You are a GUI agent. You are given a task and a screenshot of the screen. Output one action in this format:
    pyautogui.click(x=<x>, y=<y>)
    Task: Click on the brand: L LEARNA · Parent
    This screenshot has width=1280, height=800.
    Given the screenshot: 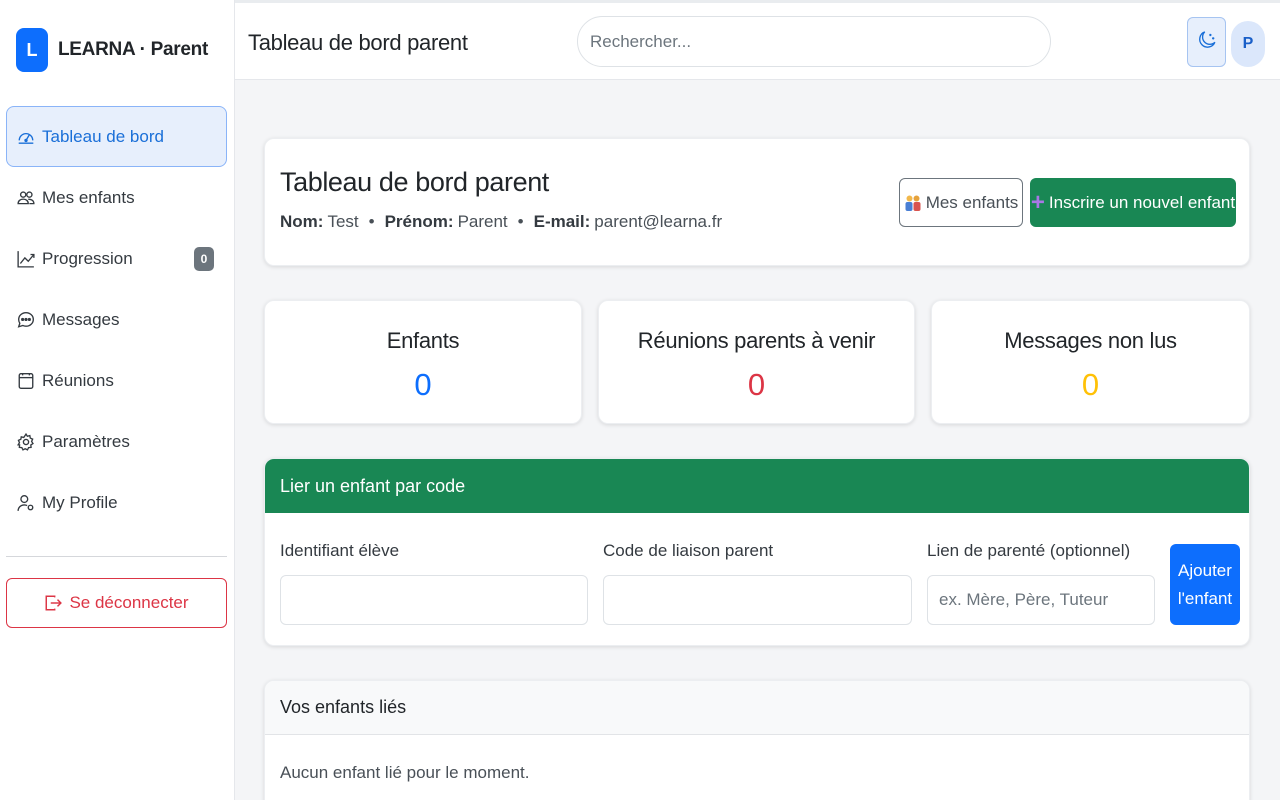 What is the action you would take?
    pyautogui.click(x=117, y=50)
    